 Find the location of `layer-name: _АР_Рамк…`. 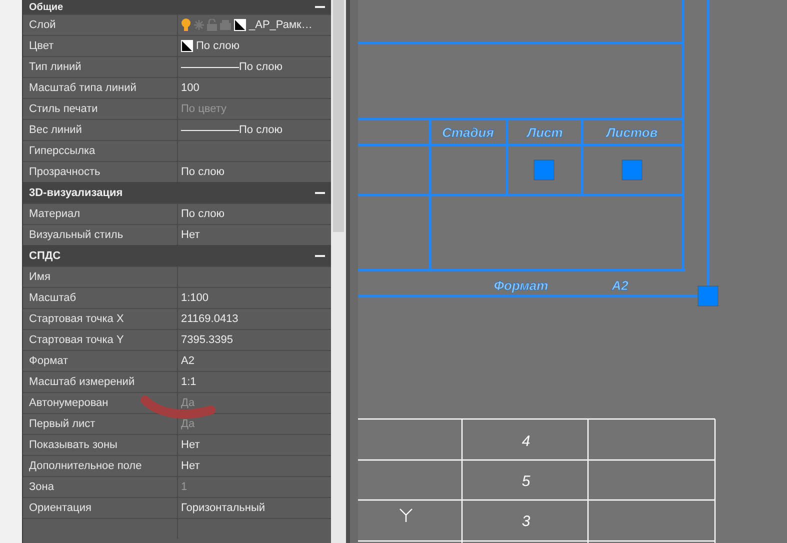

layer-name: _АР_Рамк… is located at coordinates (280, 25).